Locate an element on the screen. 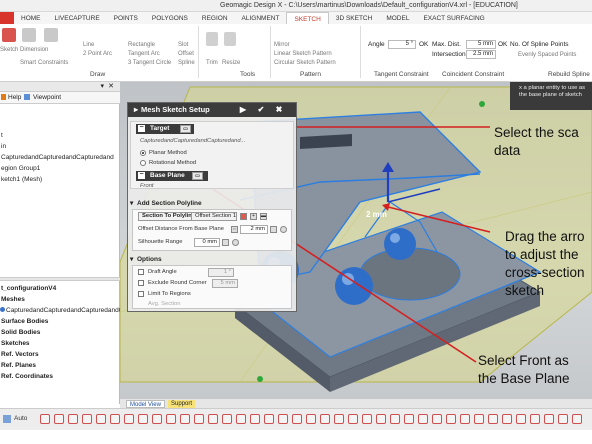 The height and width of the screenshot is (444, 592). rotational-method-radio is located at coordinates (143, 163).